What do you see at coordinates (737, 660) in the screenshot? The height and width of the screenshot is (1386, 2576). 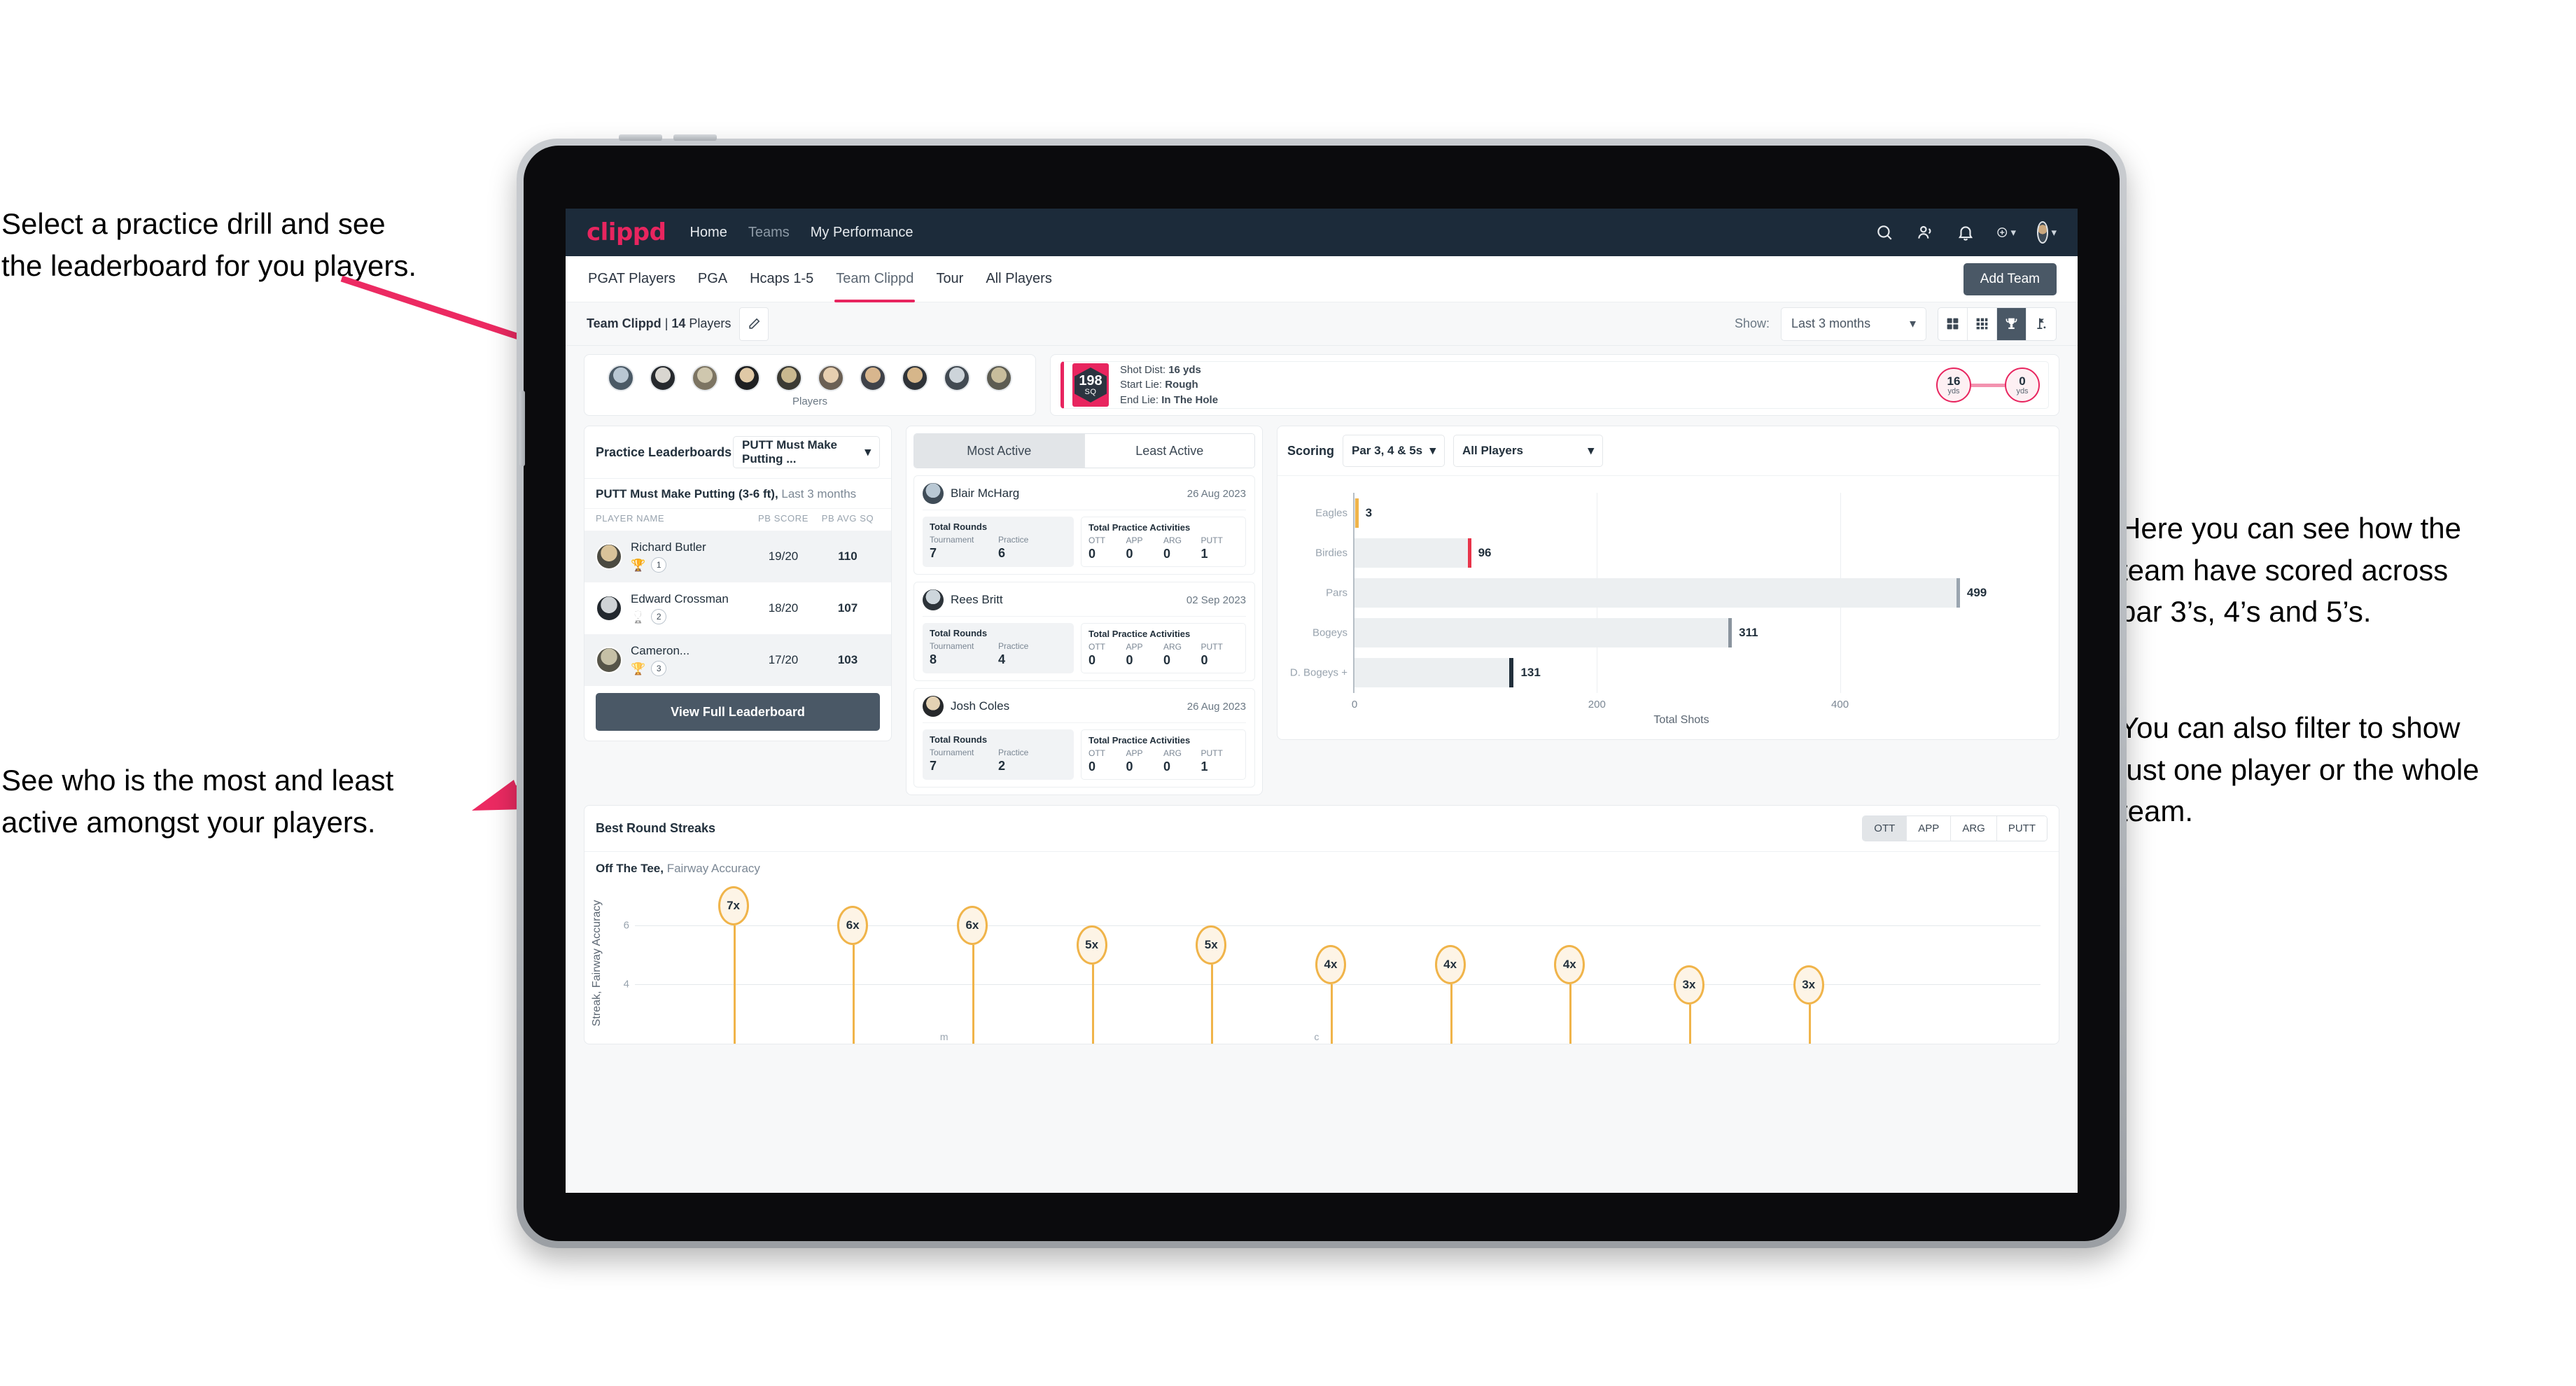 I see `table-row: Cameron... 🏆 3 17/20 103` at bounding box center [737, 660].